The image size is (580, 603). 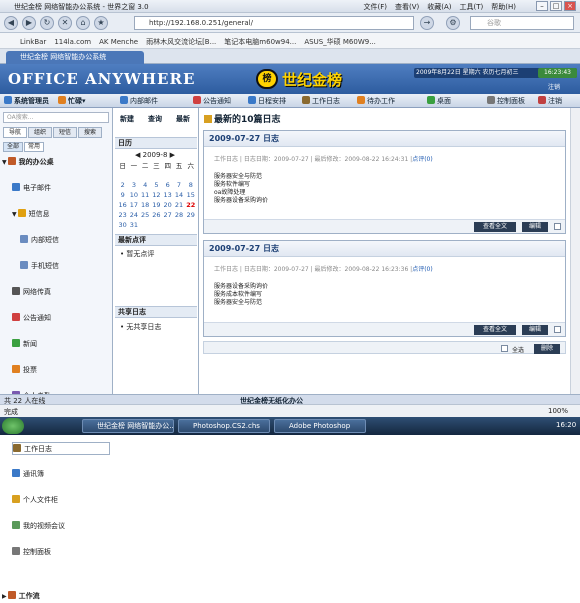 What do you see at coordinates (321, 101) in the screenshot?
I see `toolbar-item: 工作日志` at bounding box center [321, 101].